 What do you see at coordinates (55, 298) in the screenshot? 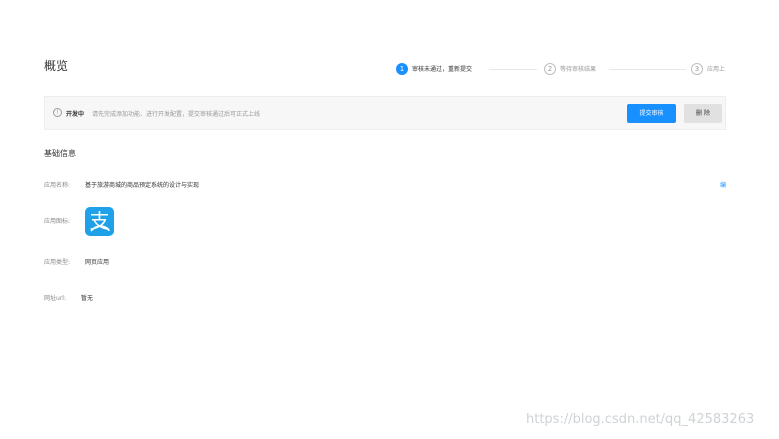
I see `url-label: 网址url:` at bounding box center [55, 298].